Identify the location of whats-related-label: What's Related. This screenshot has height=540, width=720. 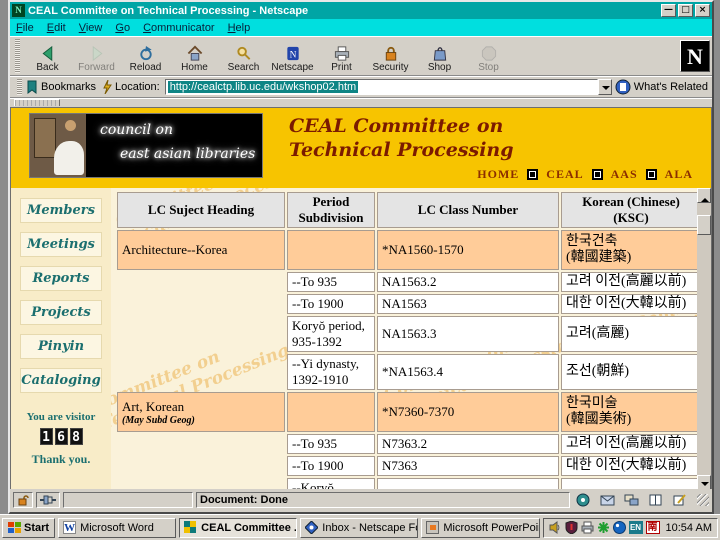
(671, 87).